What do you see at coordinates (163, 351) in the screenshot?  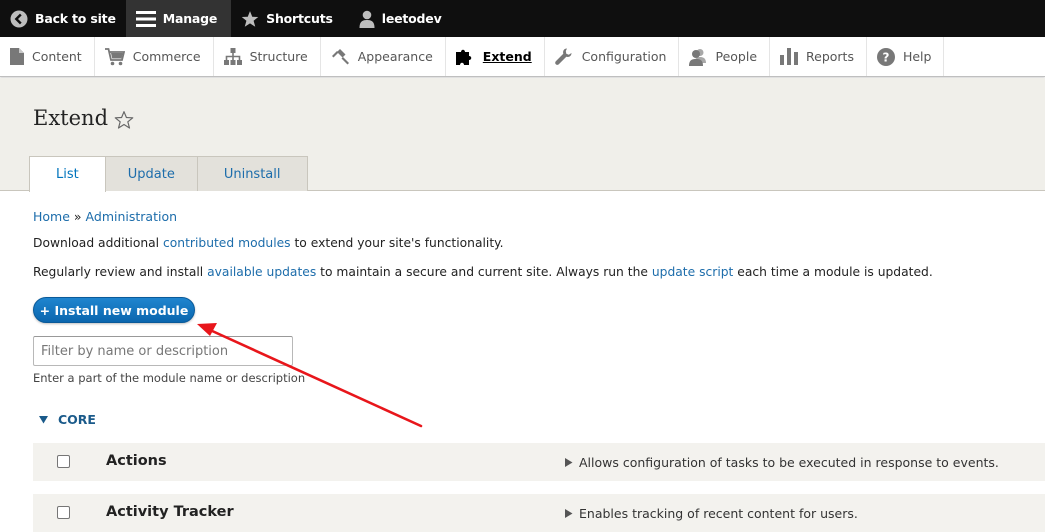 I see `module-filter-input` at bounding box center [163, 351].